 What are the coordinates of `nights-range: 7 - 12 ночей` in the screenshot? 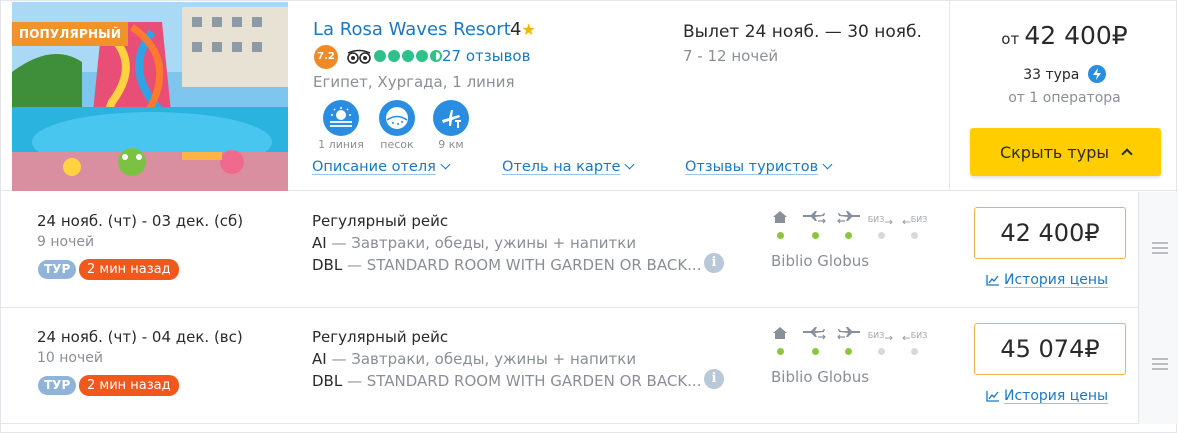 It's located at (731, 56).